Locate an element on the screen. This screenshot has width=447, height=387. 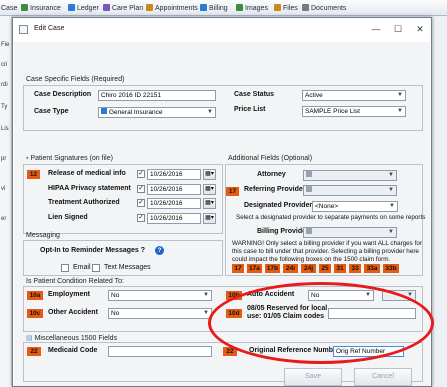
help-icon: ? is located at coordinates (159, 250).